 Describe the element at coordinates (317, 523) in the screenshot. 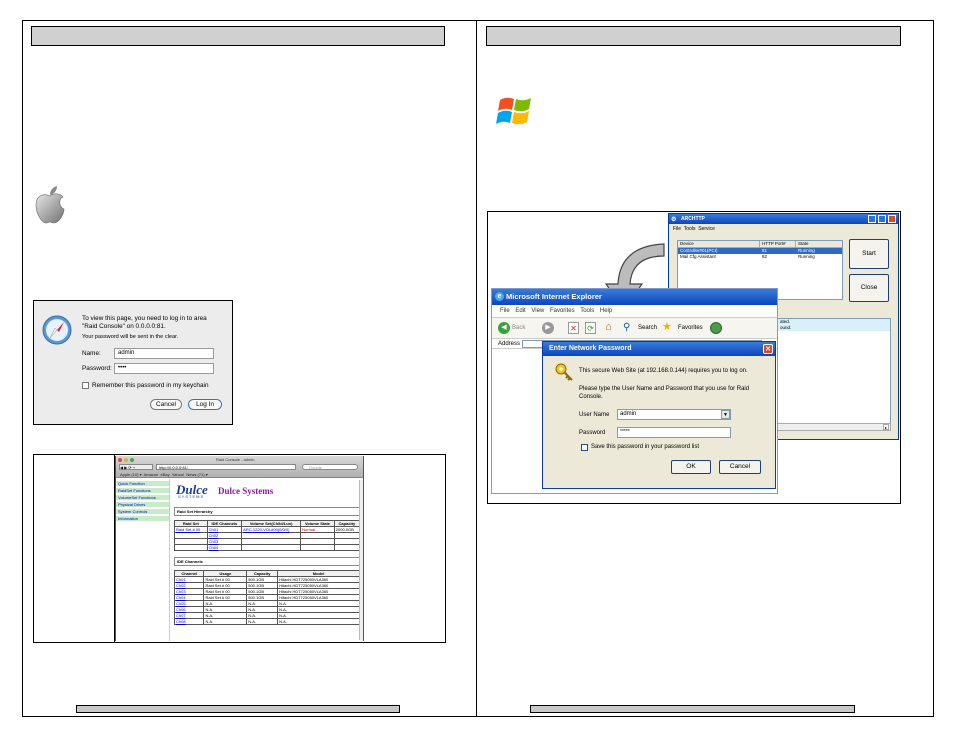

I see `table-header-cell: Volume State` at that location.